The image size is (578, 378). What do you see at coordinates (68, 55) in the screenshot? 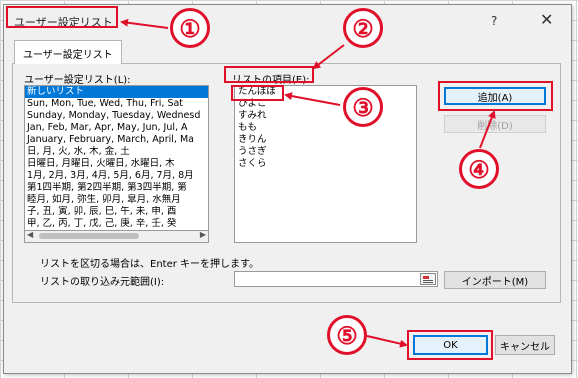
I see `tab-label: ユーザー設定リスト` at bounding box center [68, 55].